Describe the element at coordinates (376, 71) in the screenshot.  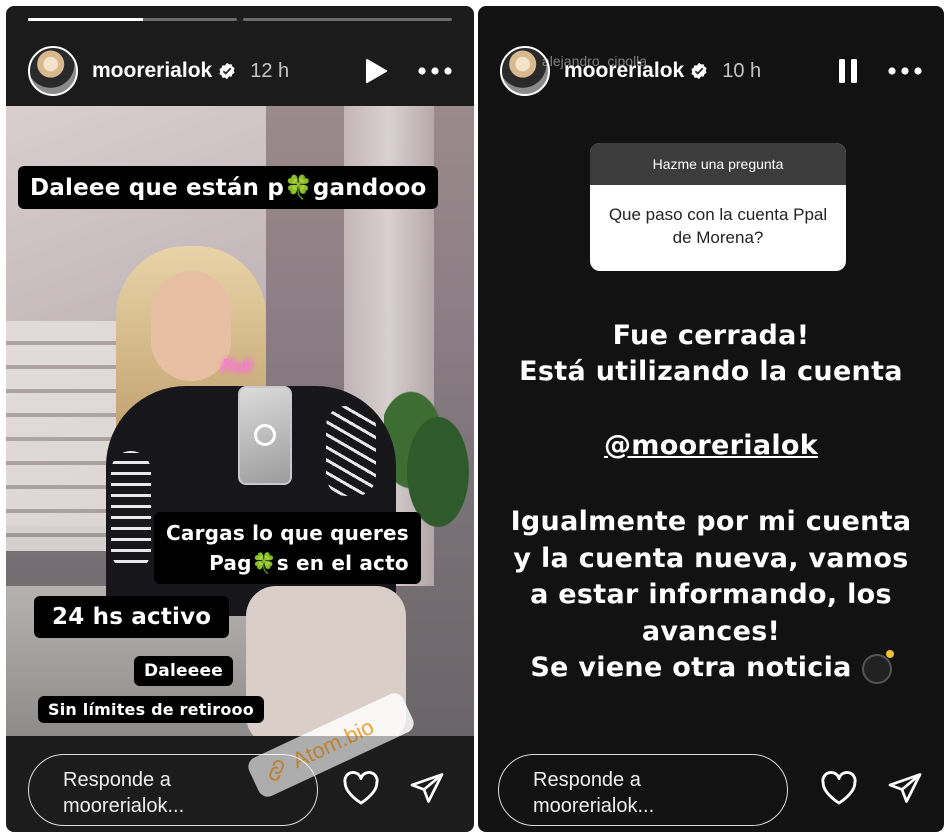
I see `play-icon` at that location.